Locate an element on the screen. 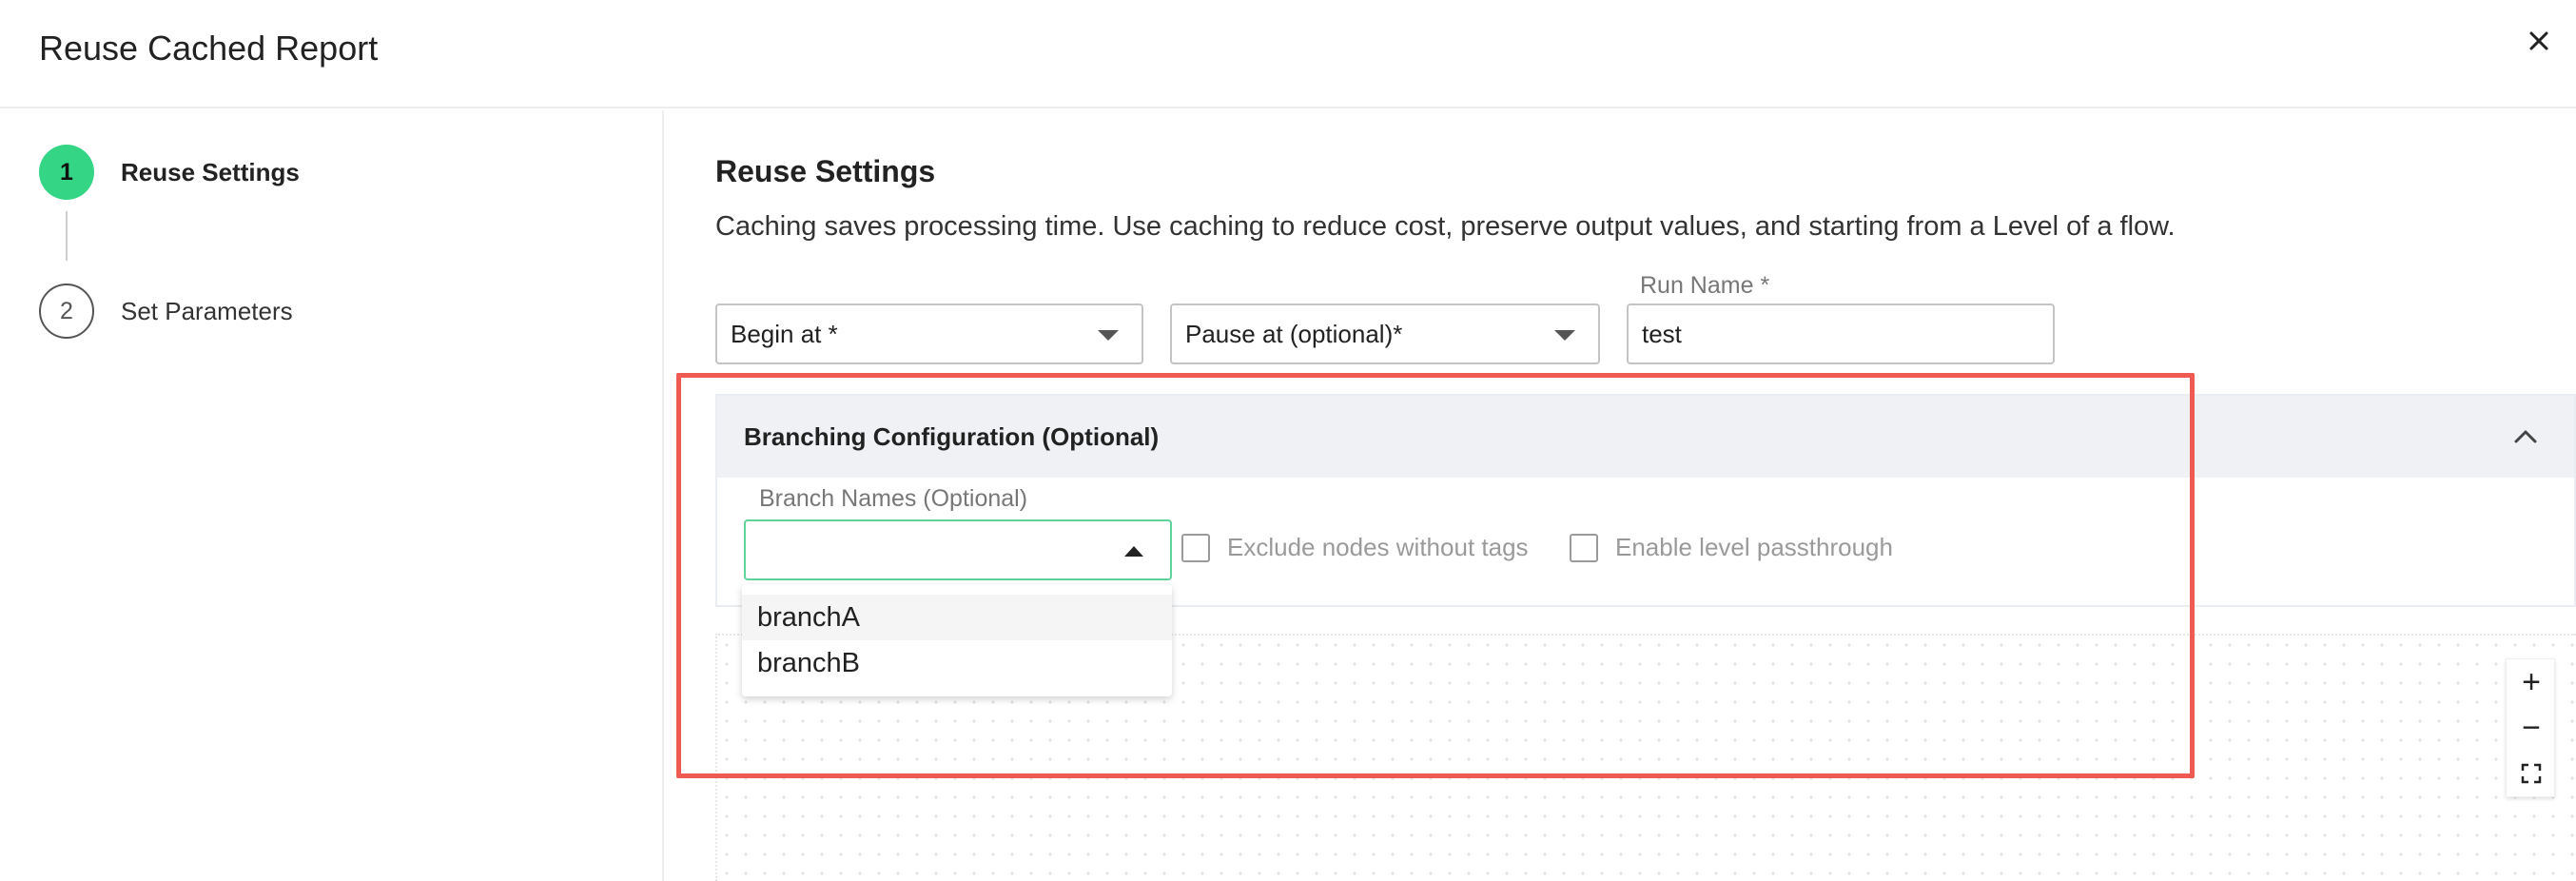 This screenshot has height=881, width=2576. step-set-parameters: 2 Set Parameters is located at coordinates (166, 311).